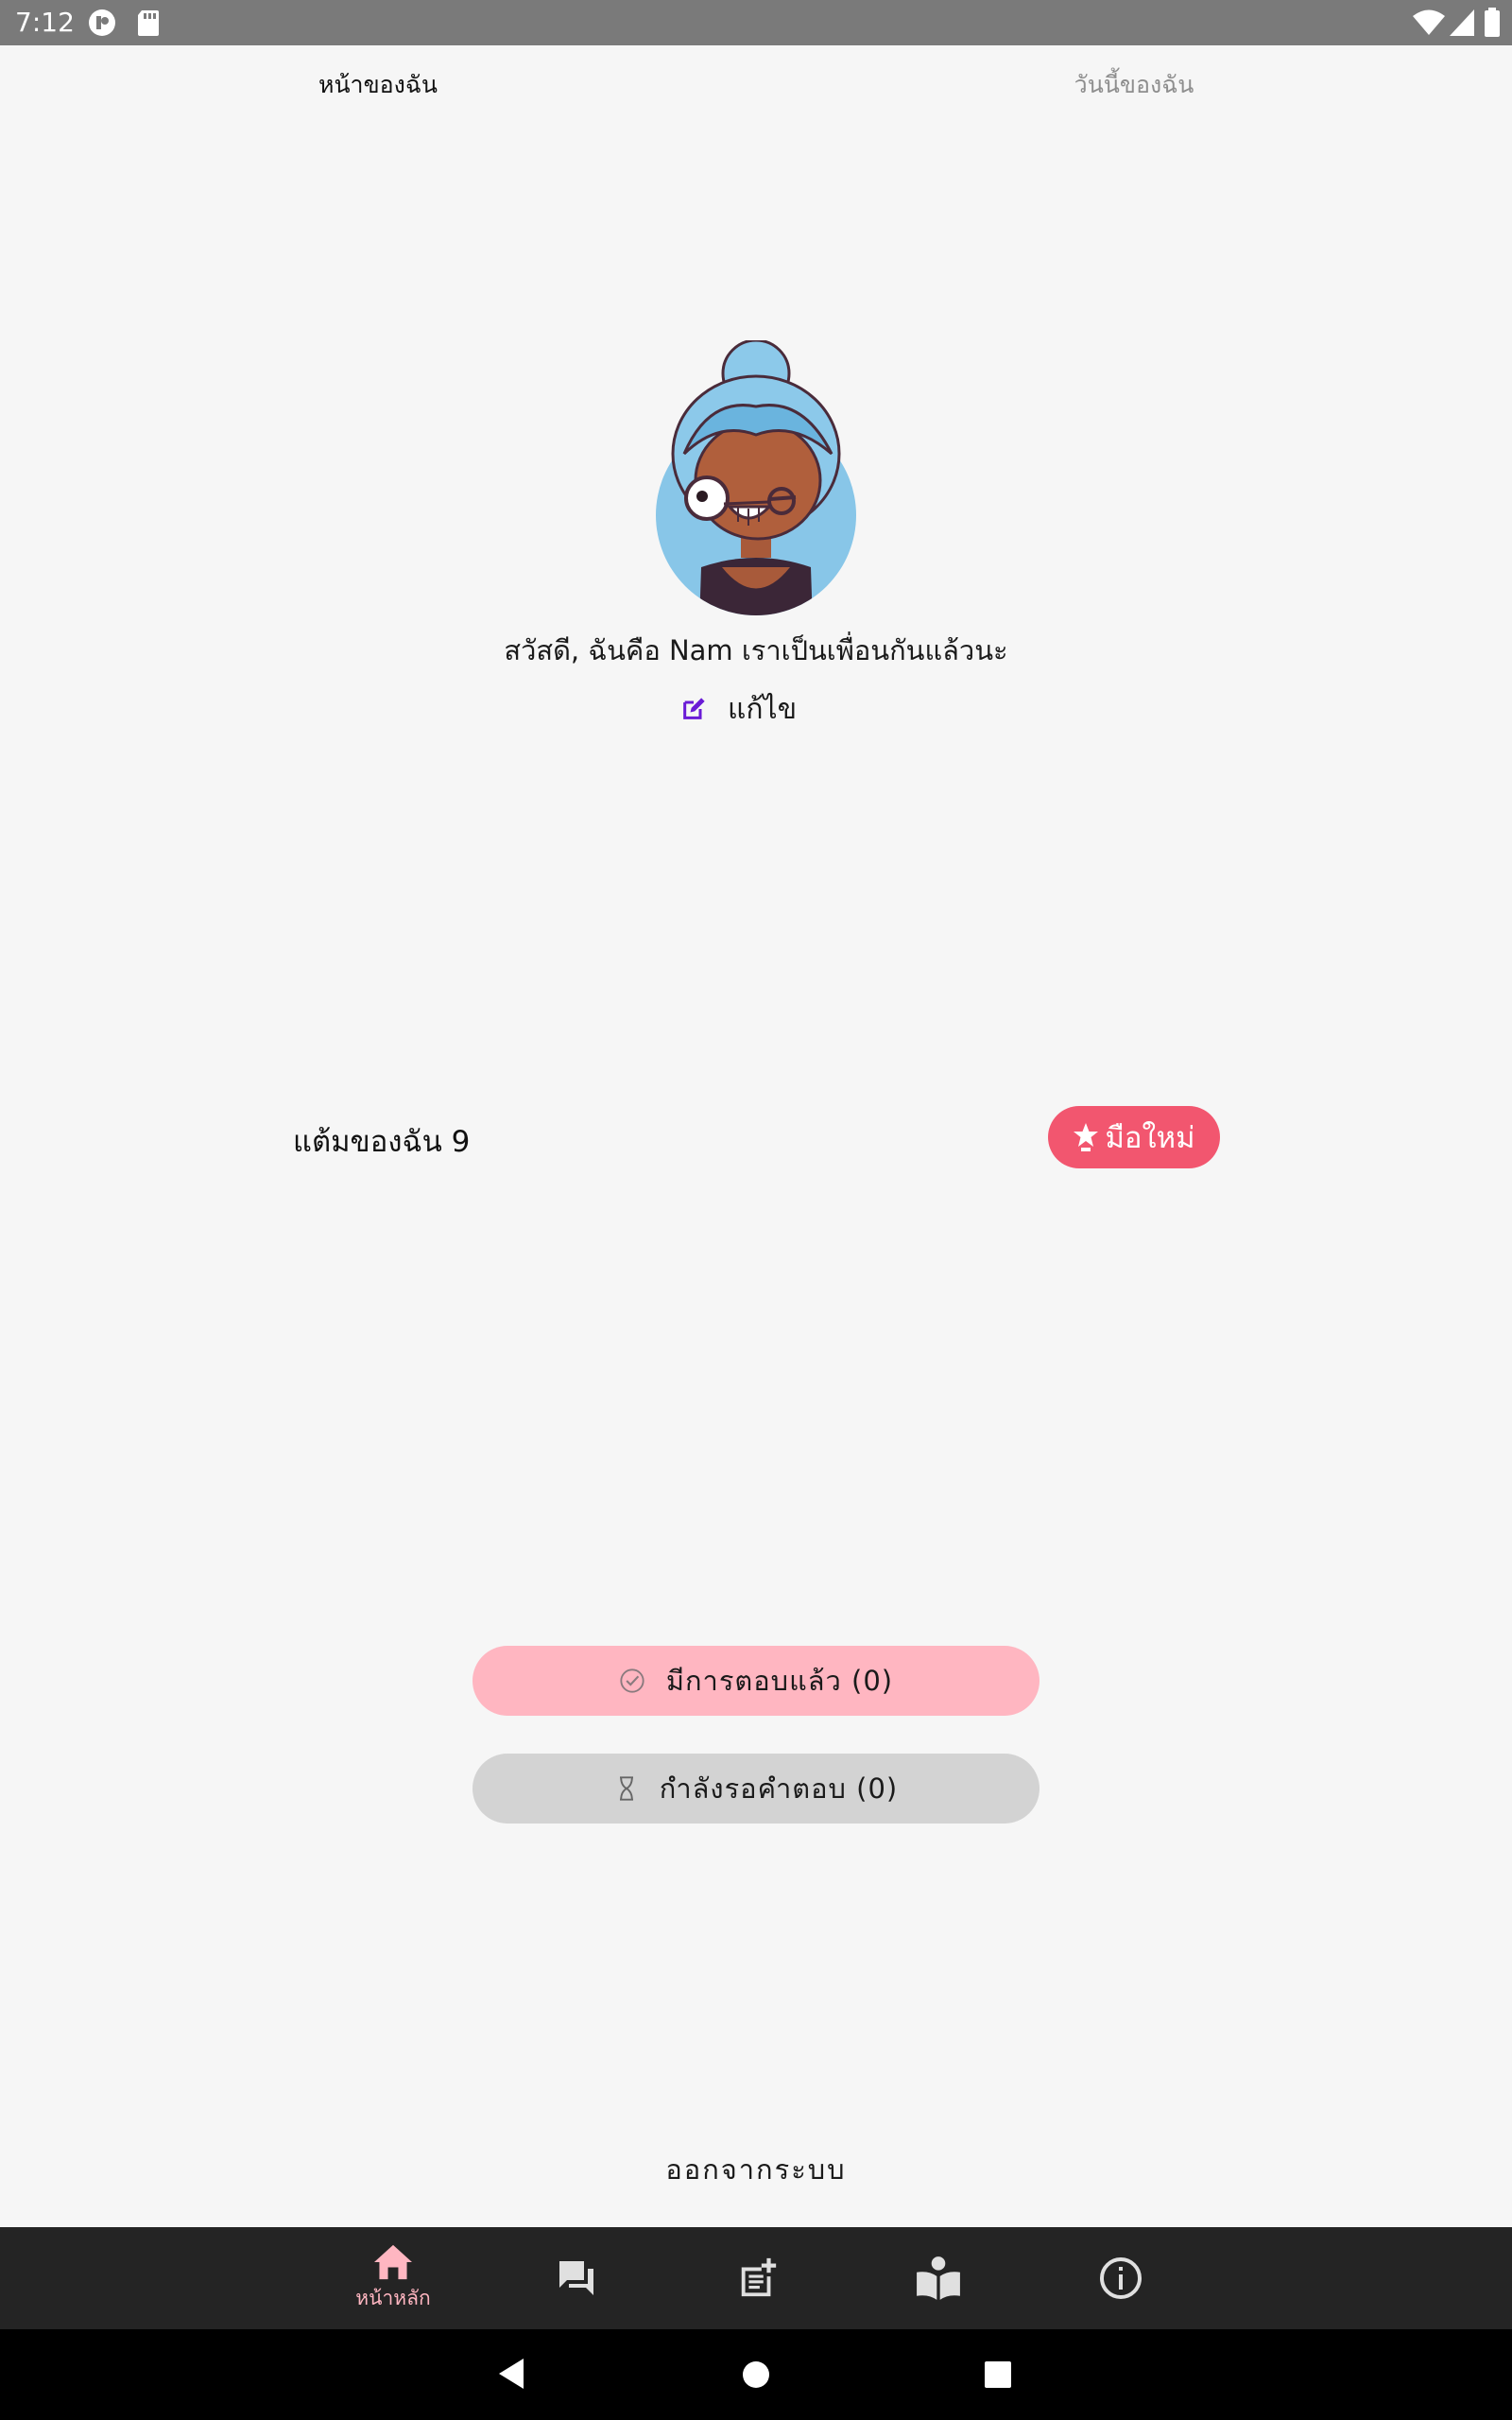  What do you see at coordinates (694, 708) in the screenshot?
I see `edit-icon` at bounding box center [694, 708].